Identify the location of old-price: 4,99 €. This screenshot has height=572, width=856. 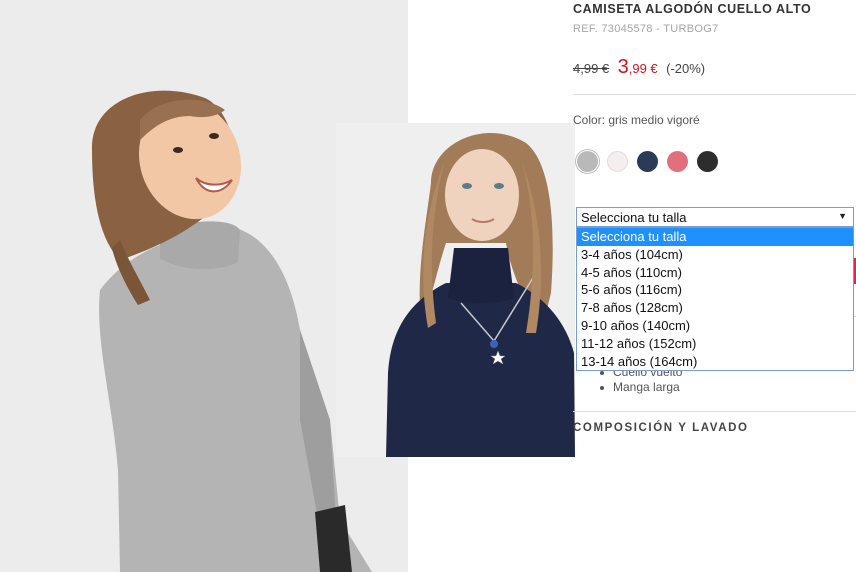
(591, 68).